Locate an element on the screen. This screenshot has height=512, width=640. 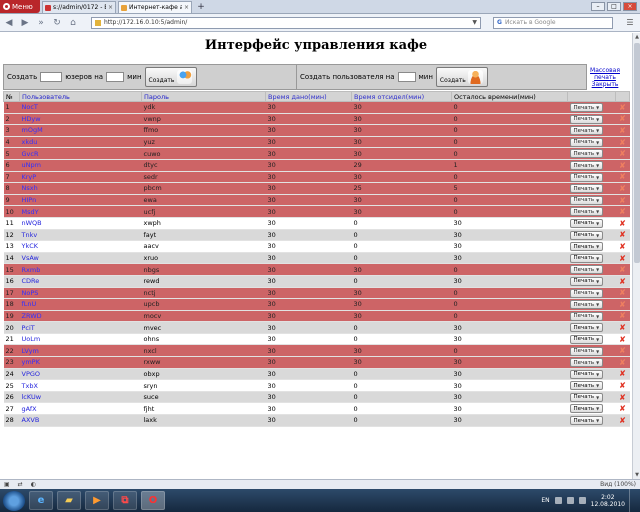
create-one-button: Создать is located at coordinates (461, 77).